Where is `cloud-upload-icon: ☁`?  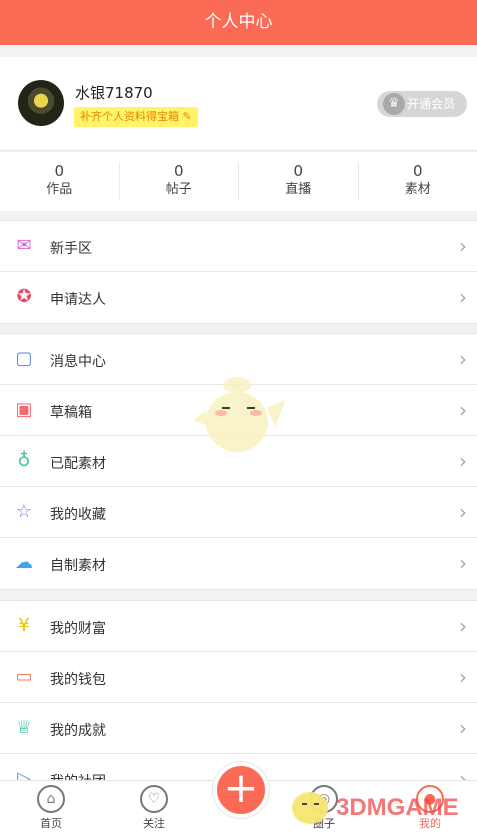
cloud-upload-icon: ☁ is located at coordinates (24, 562).